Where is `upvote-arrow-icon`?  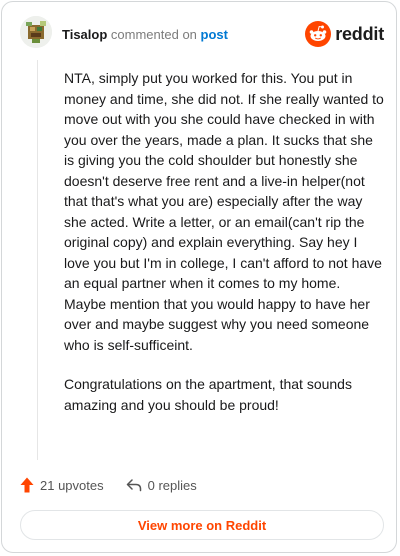
upvote-arrow-icon is located at coordinates (27, 485).